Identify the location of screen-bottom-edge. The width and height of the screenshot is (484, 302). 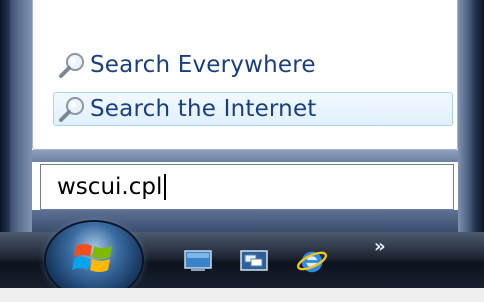
(242, 295).